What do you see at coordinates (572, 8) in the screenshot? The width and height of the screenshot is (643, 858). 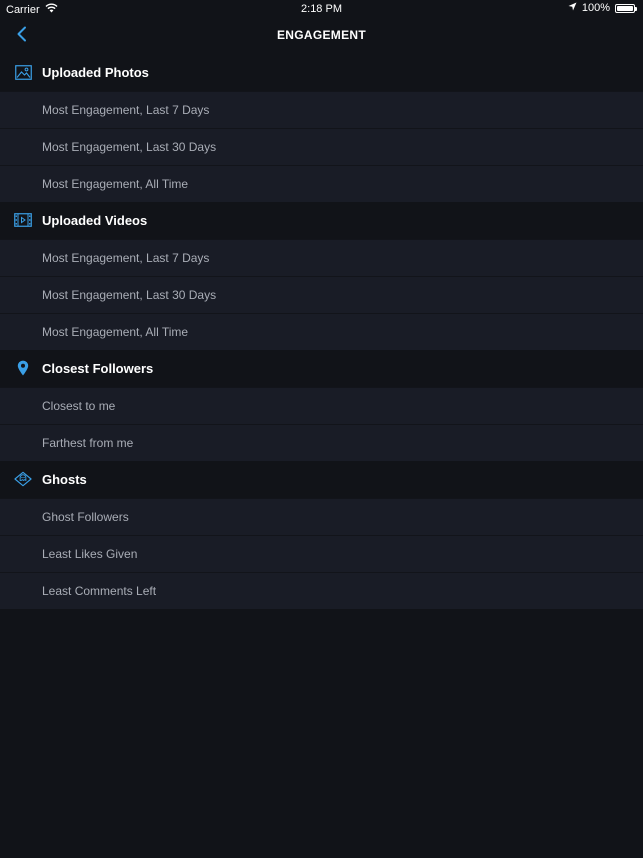 I see `location-arrow-icon` at bounding box center [572, 8].